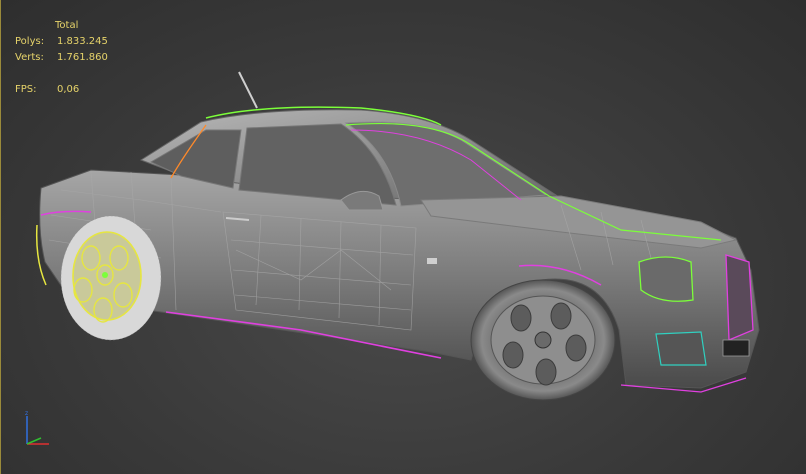  Describe the element at coordinates (248, 90) in the screenshot. I see `antenna` at that location.